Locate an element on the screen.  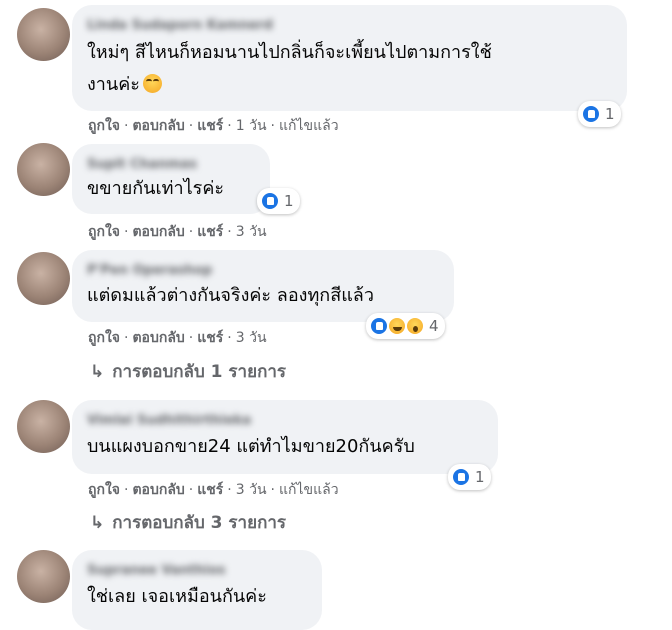
comment-author: Supranee Vanthios is located at coordinates (196, 571).